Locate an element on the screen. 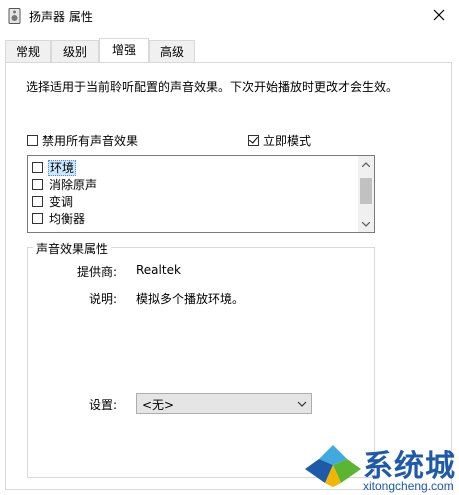  scroll-thumb is located at coordinates (366, 191).